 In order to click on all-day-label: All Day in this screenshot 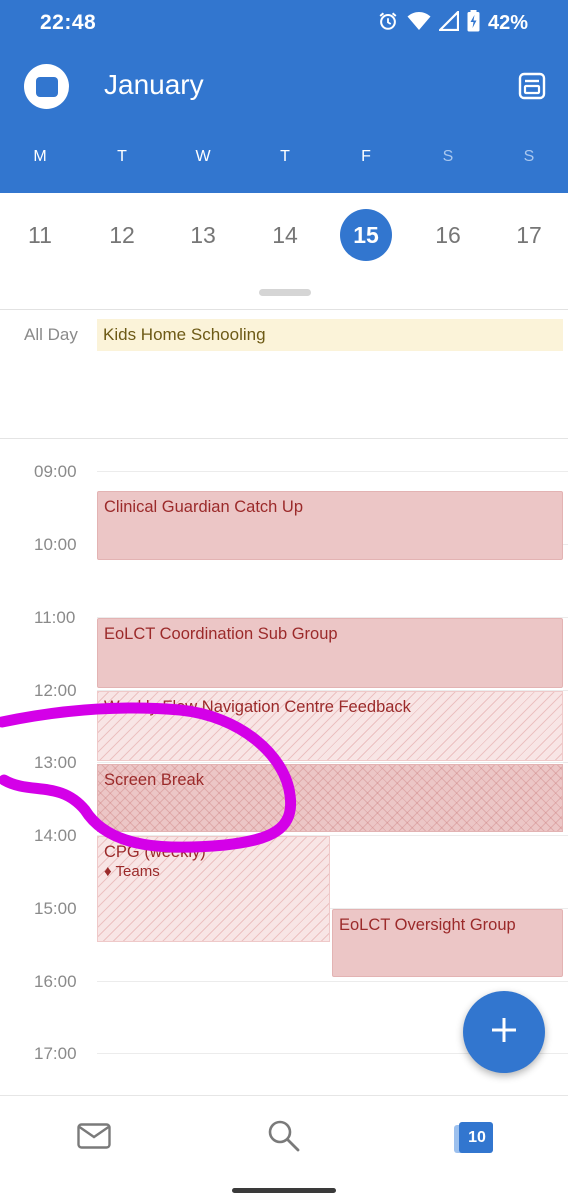, I will do `click(51, 334)`.